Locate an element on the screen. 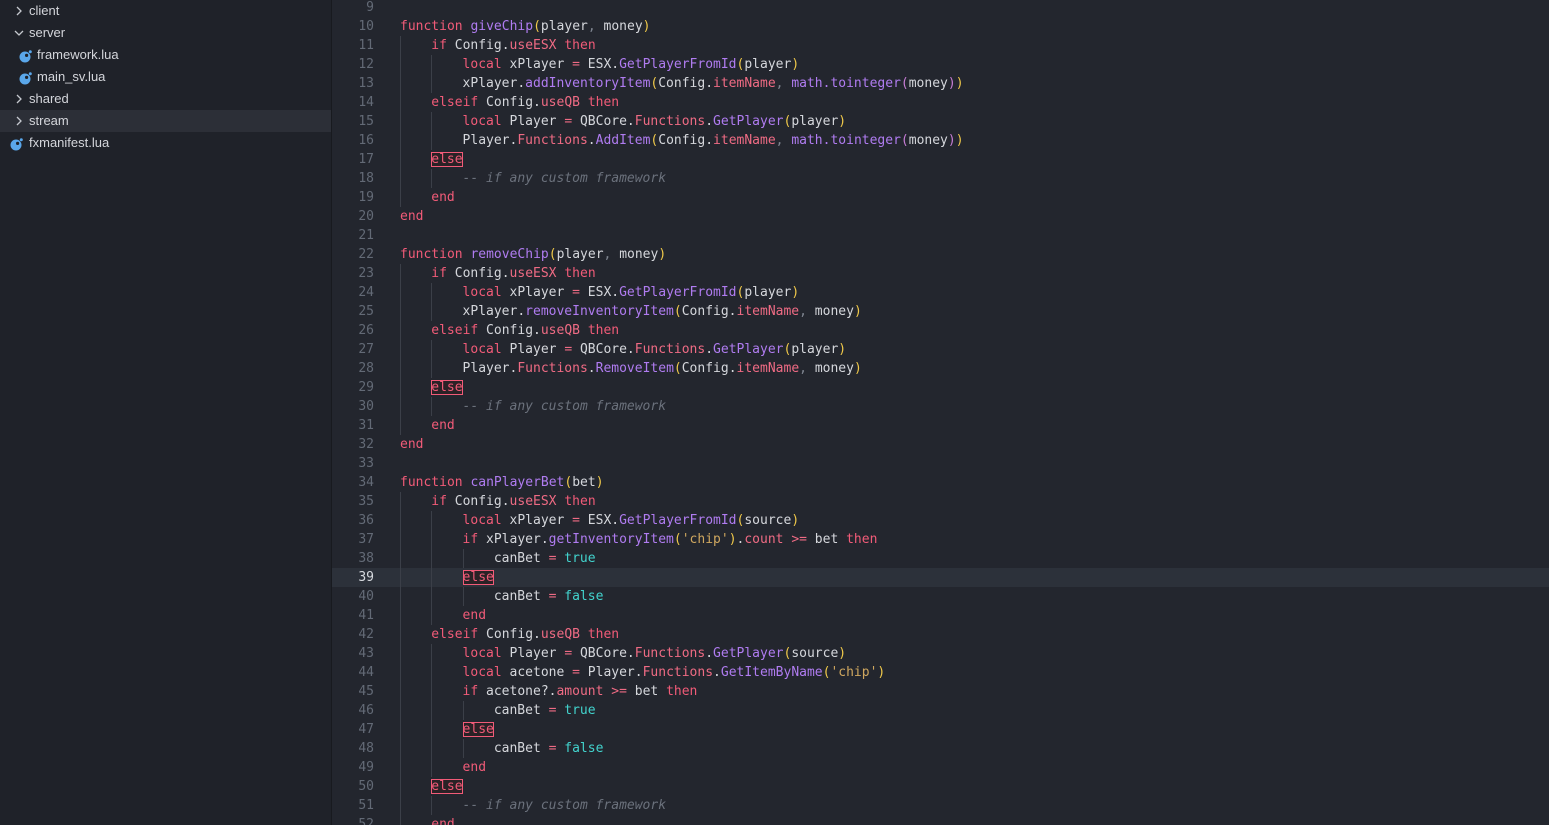  code-line: 31 end is located at coordinates (940, 425).